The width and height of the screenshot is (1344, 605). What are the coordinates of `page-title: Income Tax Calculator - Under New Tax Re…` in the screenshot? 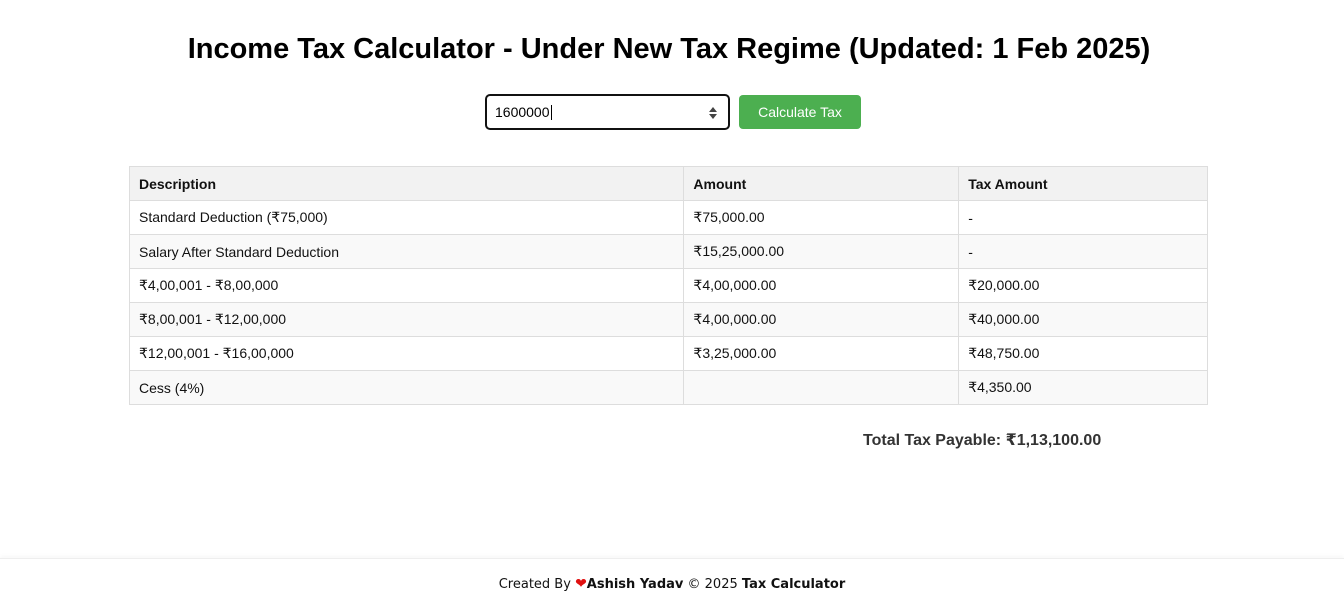 It's located at (669, 49).